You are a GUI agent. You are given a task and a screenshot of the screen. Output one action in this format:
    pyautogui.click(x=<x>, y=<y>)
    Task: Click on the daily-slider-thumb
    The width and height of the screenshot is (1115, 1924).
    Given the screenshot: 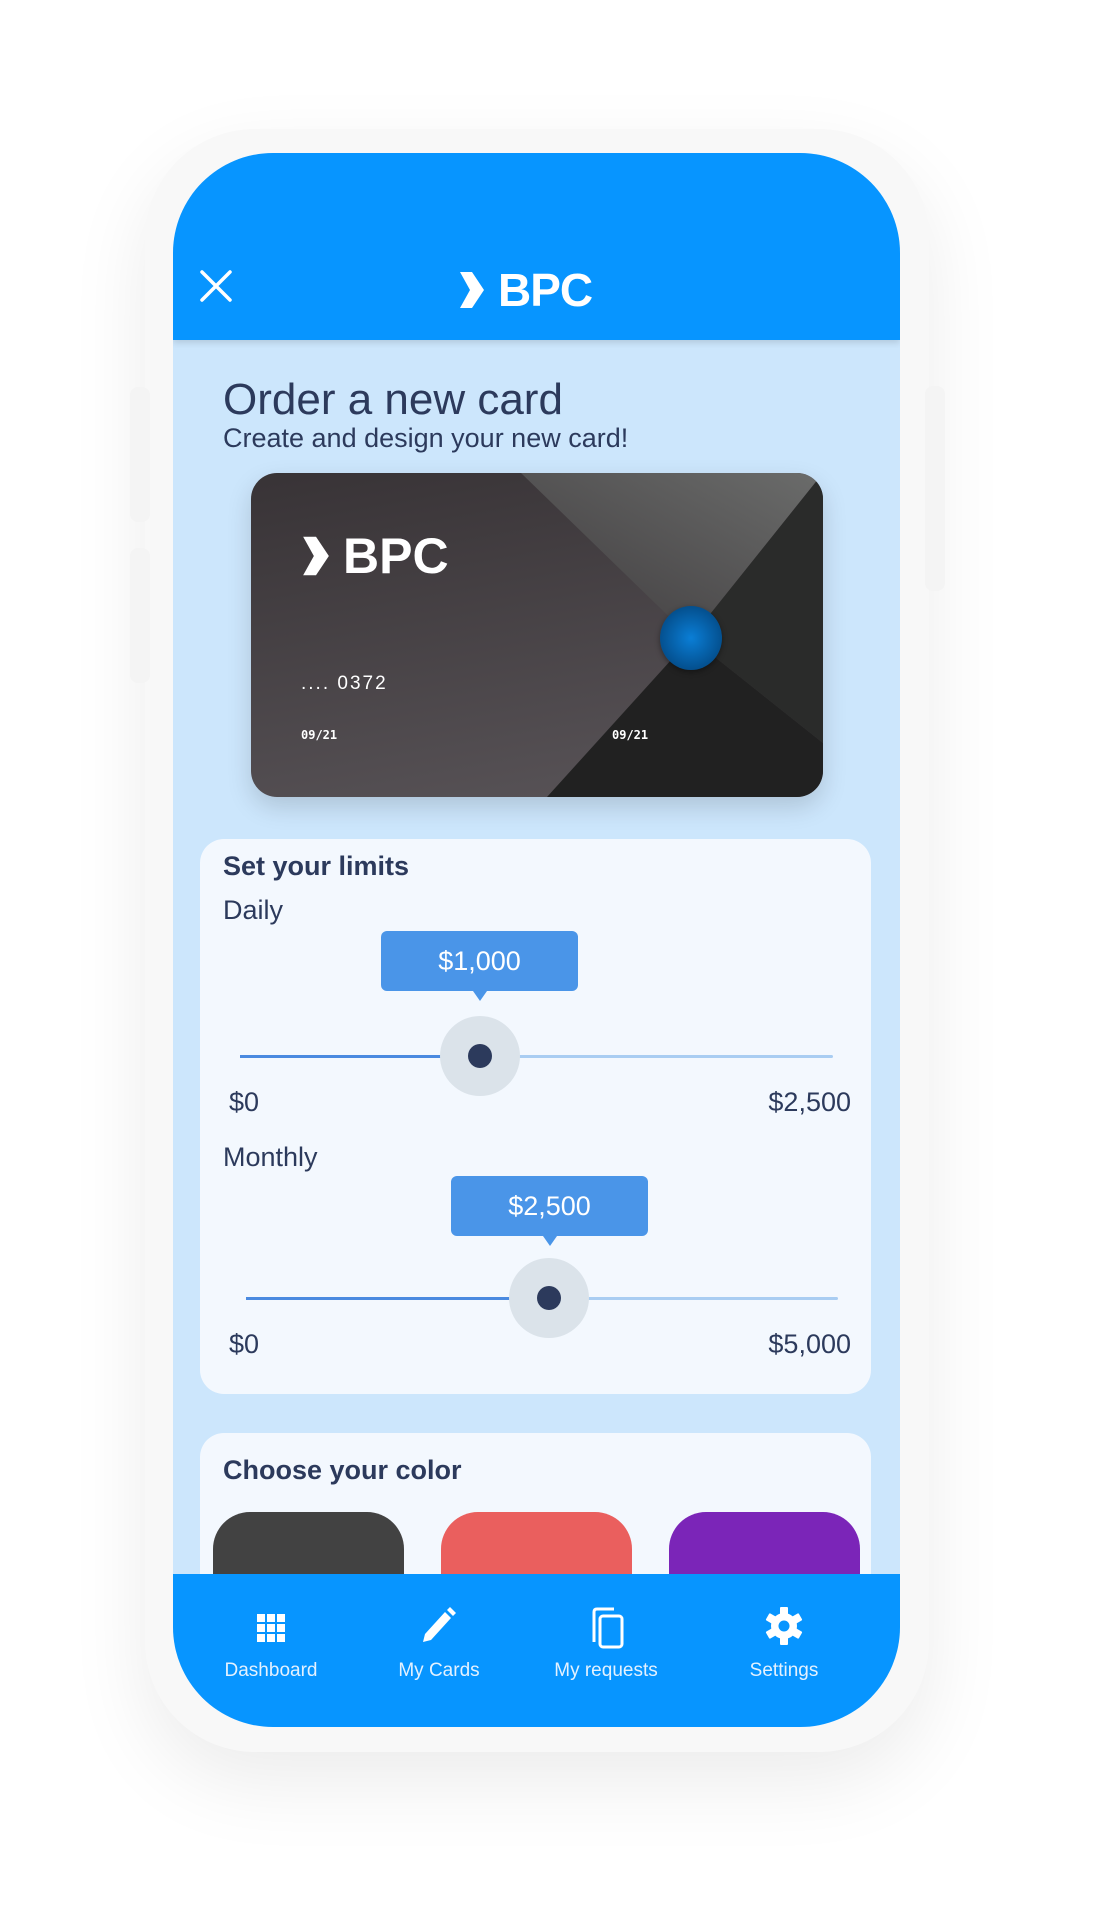 What is the action you would take?
    pyautogui.click(x=480, y=1056)
    